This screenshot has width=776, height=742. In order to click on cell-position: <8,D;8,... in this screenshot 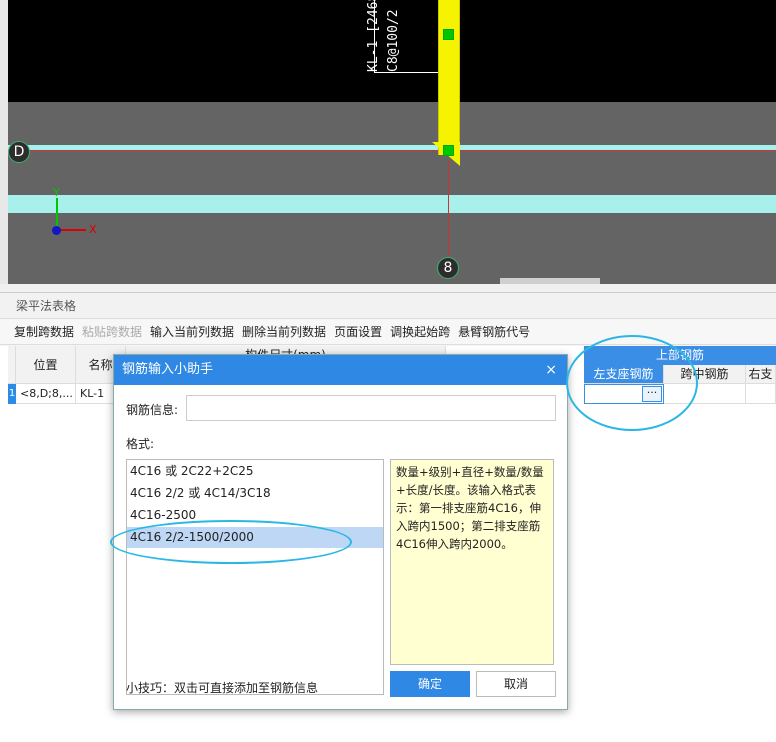, I will do `click(46, 394)`.